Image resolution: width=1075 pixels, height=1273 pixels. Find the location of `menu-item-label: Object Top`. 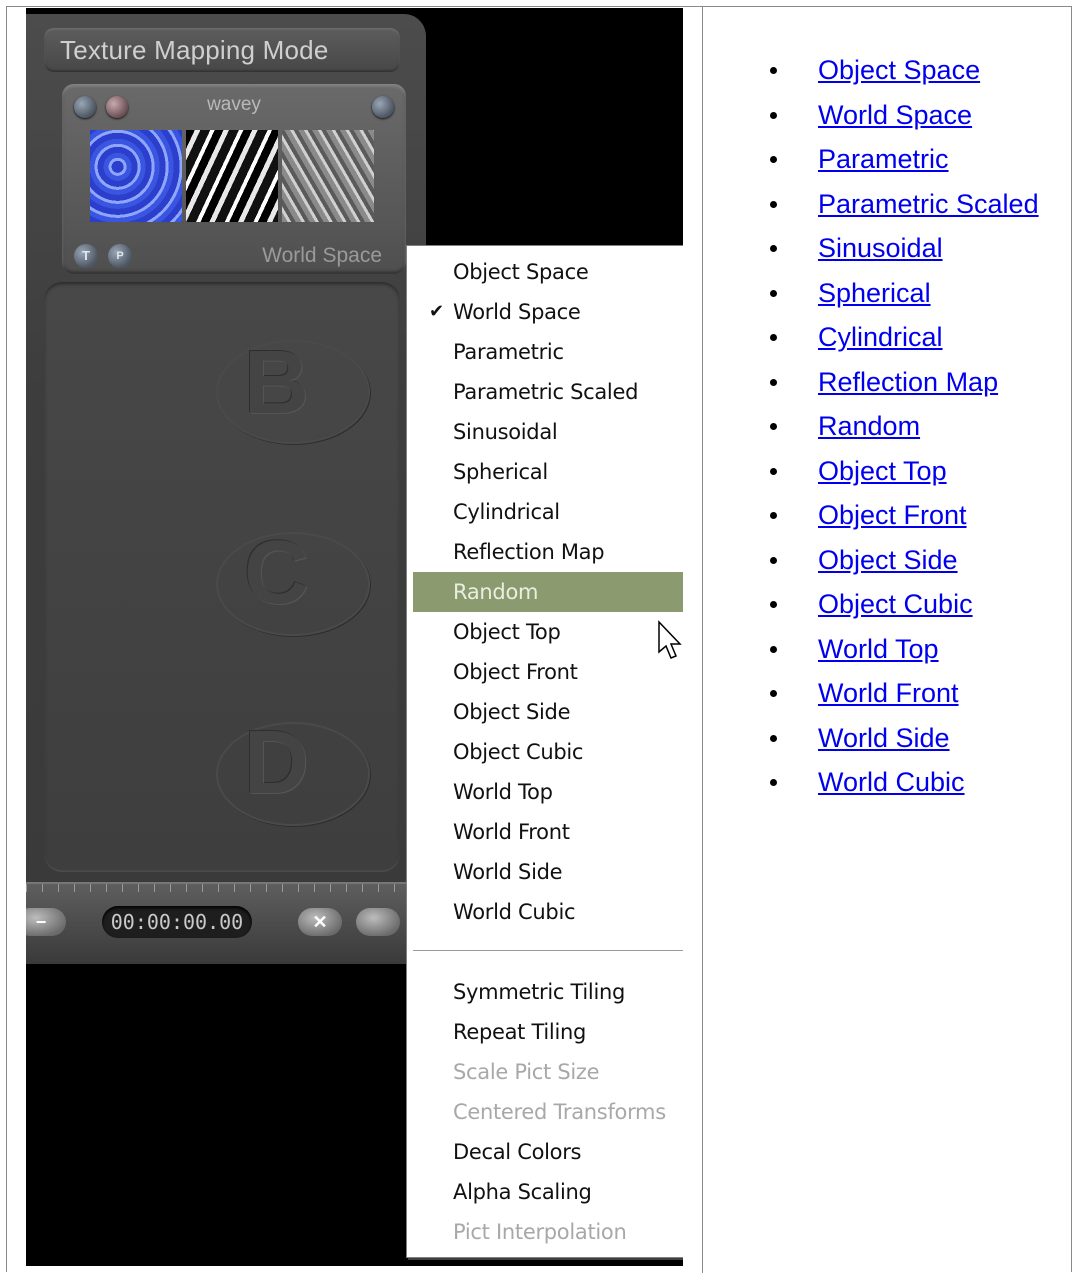

menu-item-label: Object Top is located at coordinates (507, 632).